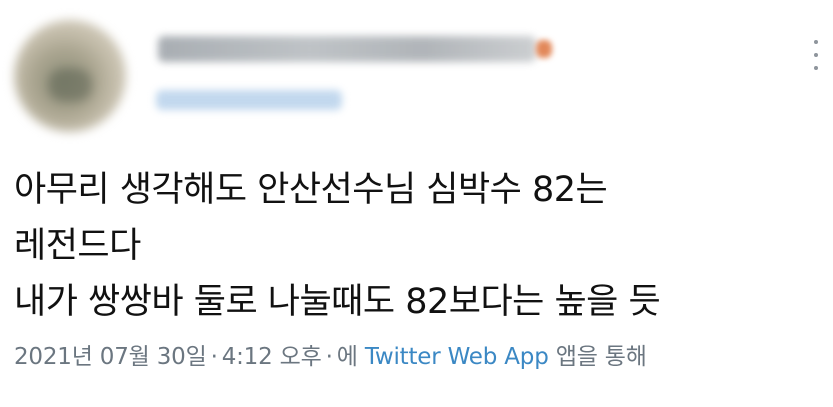  I want to click on via-suffix: 앱을 통해, so click(601, 357).